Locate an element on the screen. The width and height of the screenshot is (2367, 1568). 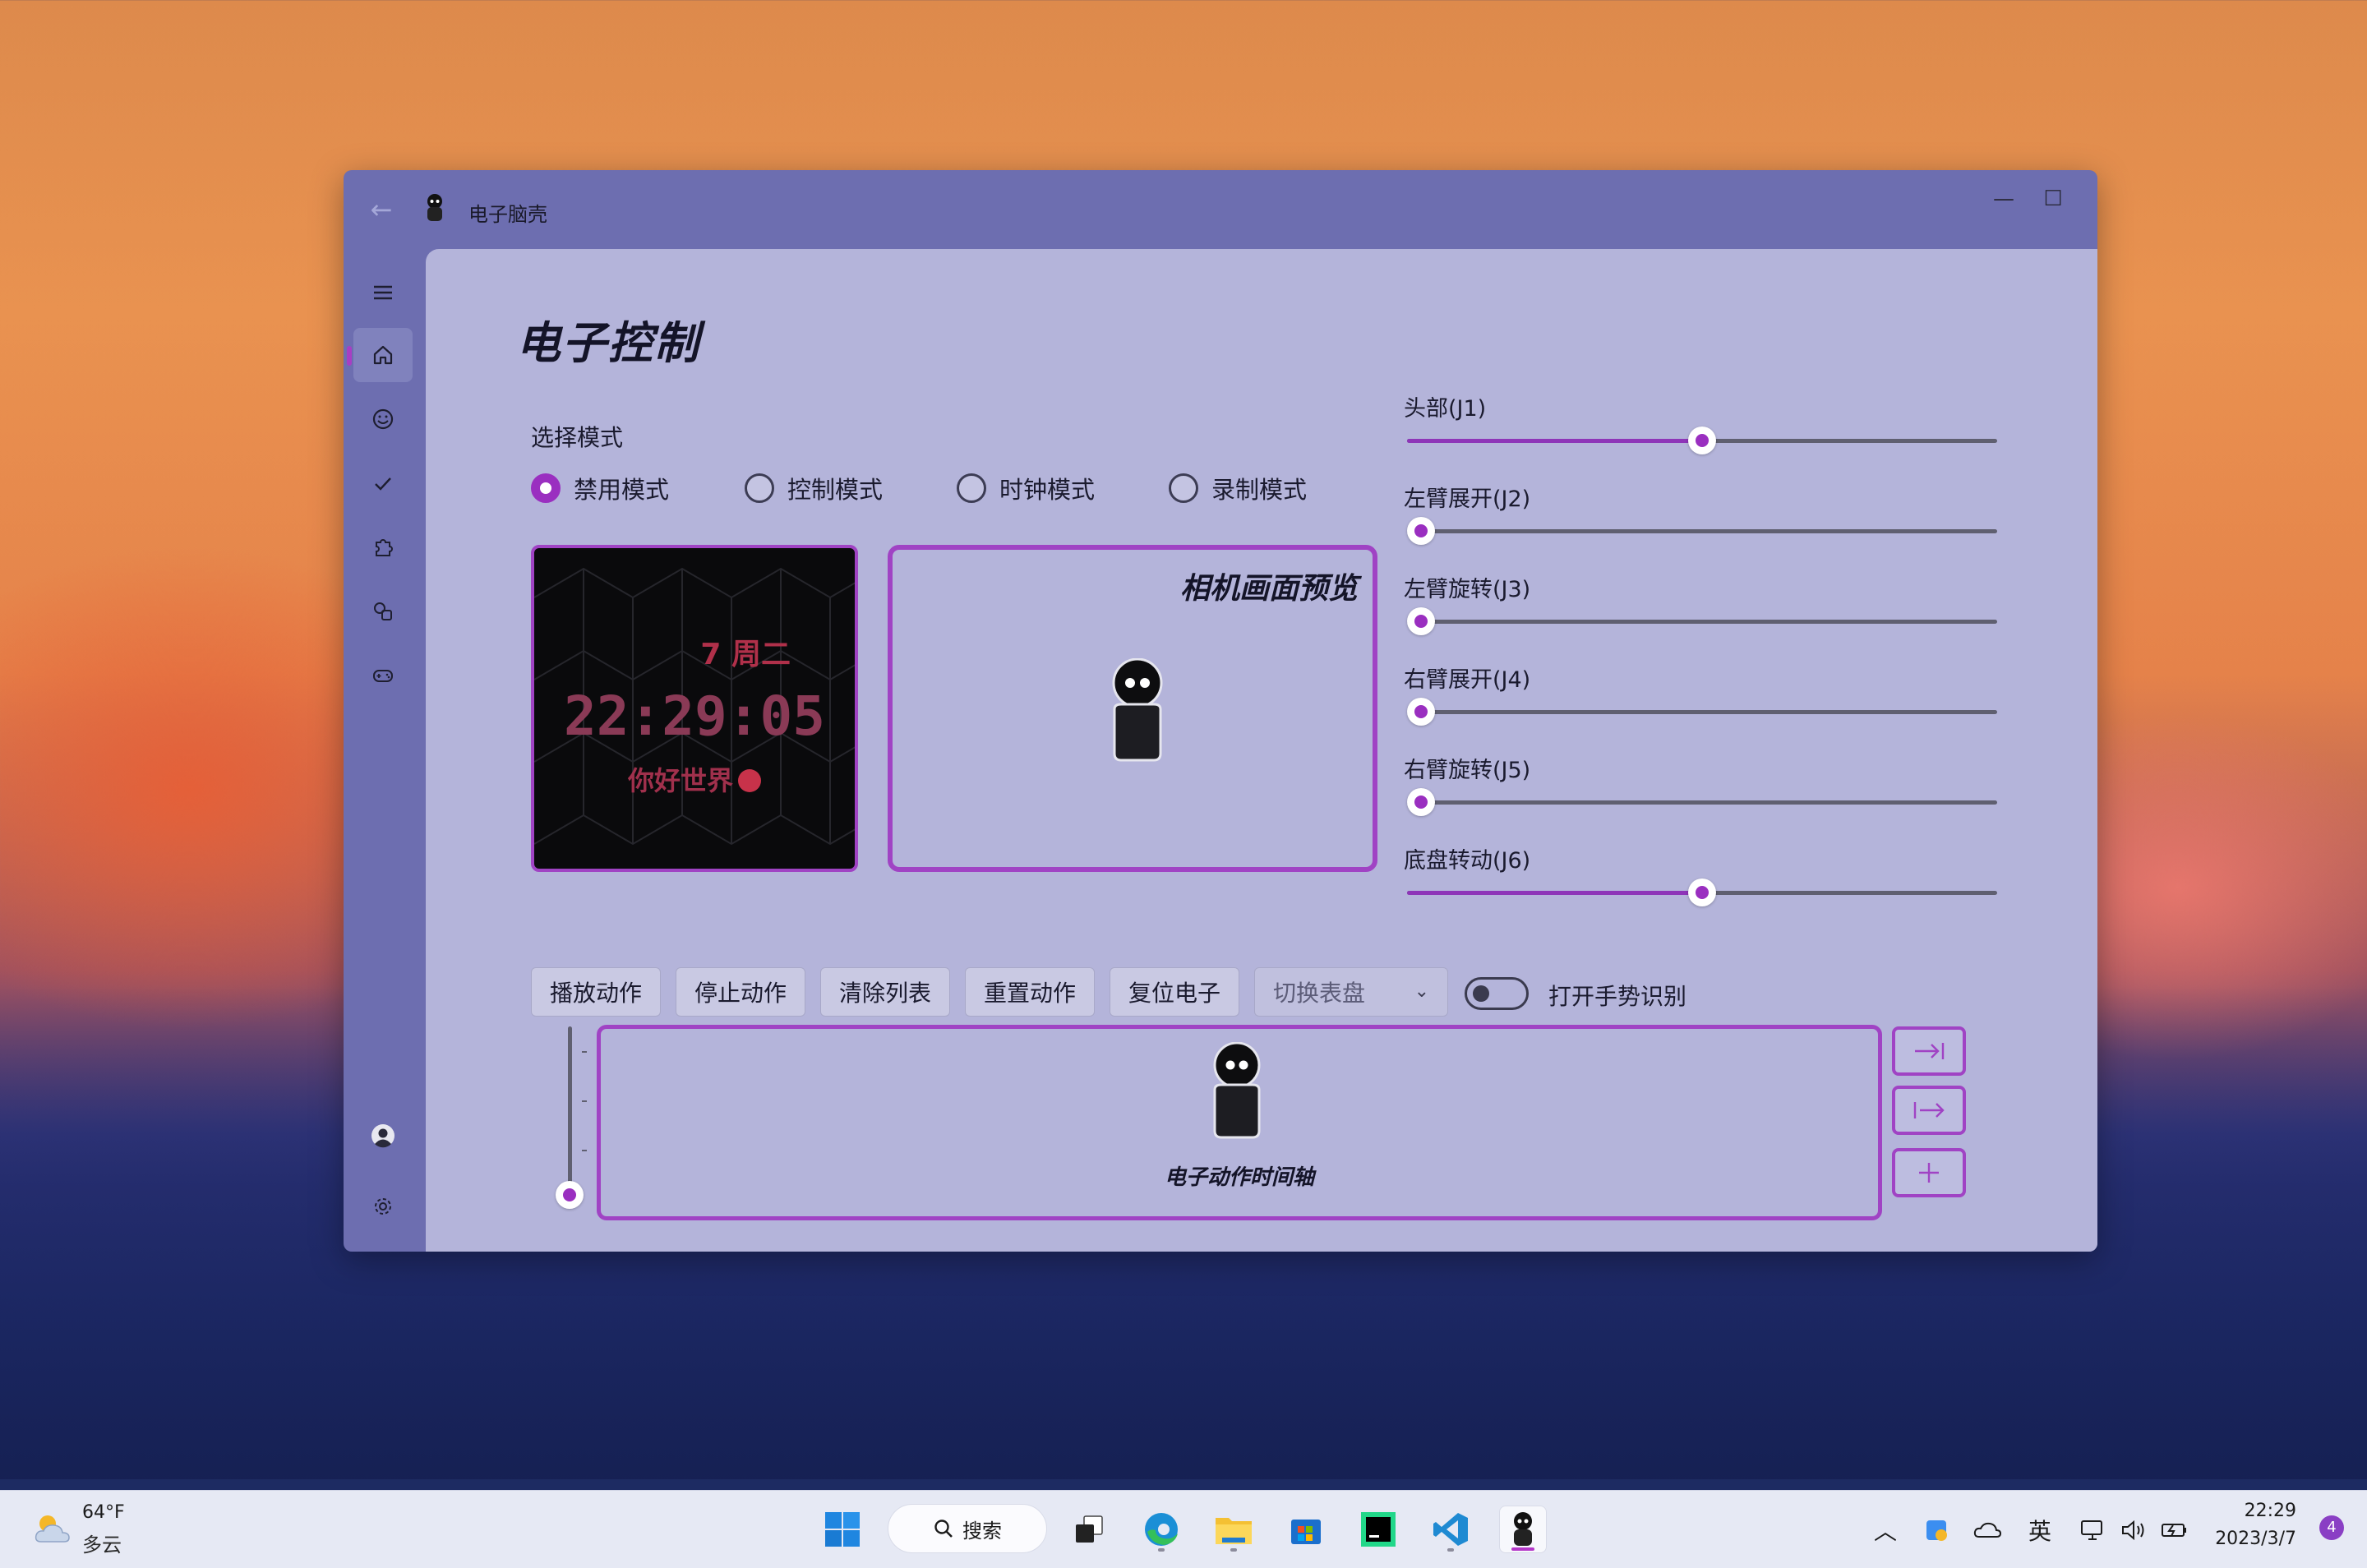
radio-disabled-mode: 禁用模式 is located at coordinates (600, 488).